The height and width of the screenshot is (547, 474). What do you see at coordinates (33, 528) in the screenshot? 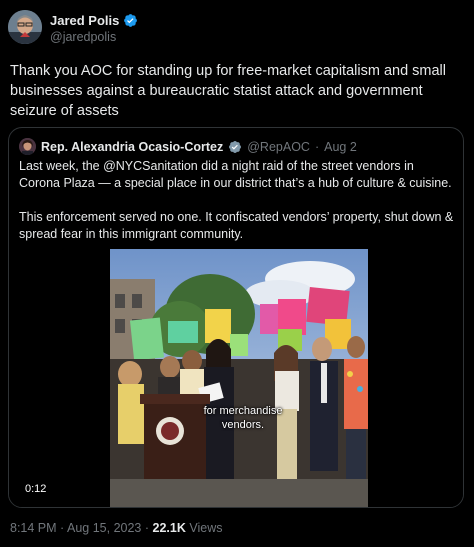
I see `tweet-time: 8:14 PM` at bounding box center [33, 528].